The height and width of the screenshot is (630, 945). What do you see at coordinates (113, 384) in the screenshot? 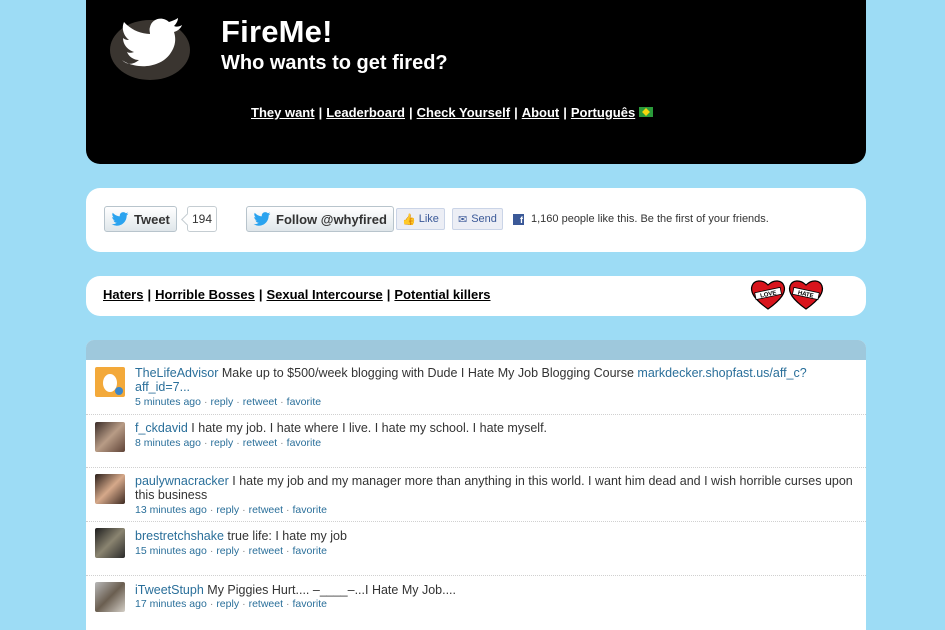
I see `egg-icon` at bounding box center [113, 384].